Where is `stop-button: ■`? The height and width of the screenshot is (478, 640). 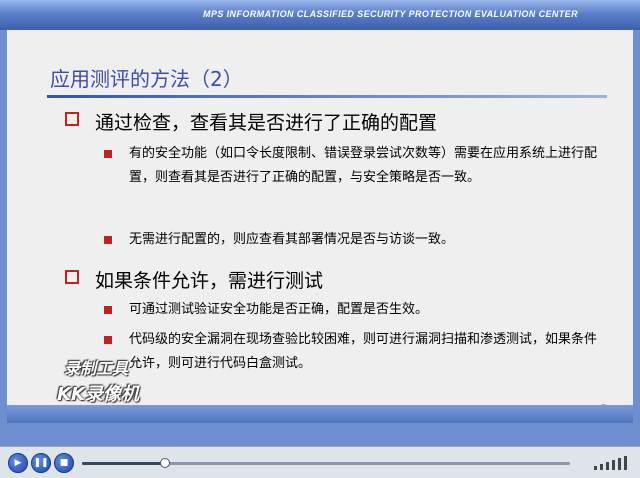 stop-button: ■ is located at coordinates (64, 463).